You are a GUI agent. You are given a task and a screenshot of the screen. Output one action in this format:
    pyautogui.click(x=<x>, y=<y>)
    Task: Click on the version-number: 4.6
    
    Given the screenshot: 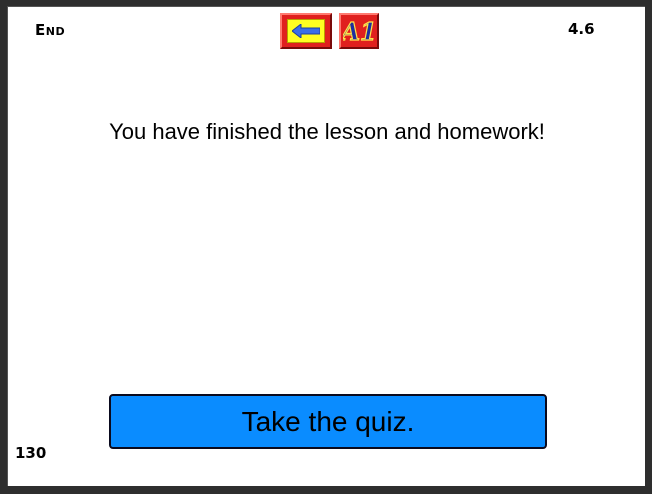 What is the action you would take?
    pyautogui.click(x=581, y=29)
    